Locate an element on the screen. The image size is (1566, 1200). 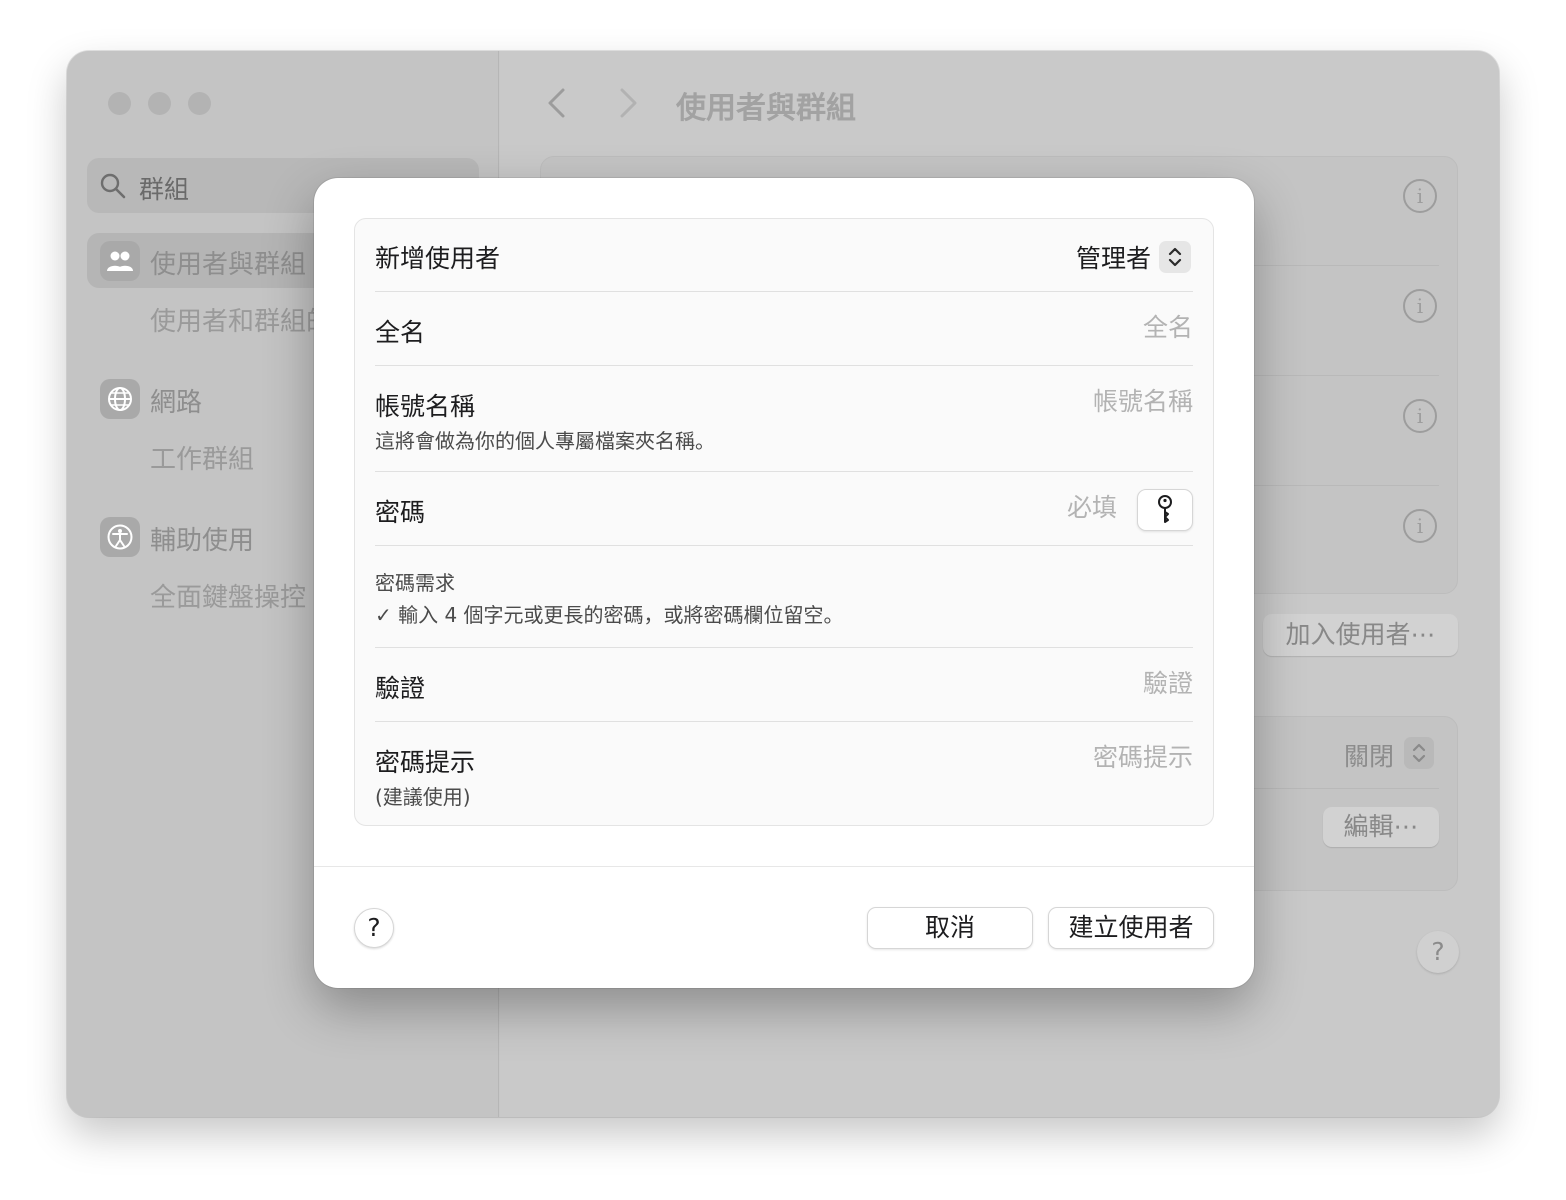
search-input: 群組 is located at coordinates (164, 188).